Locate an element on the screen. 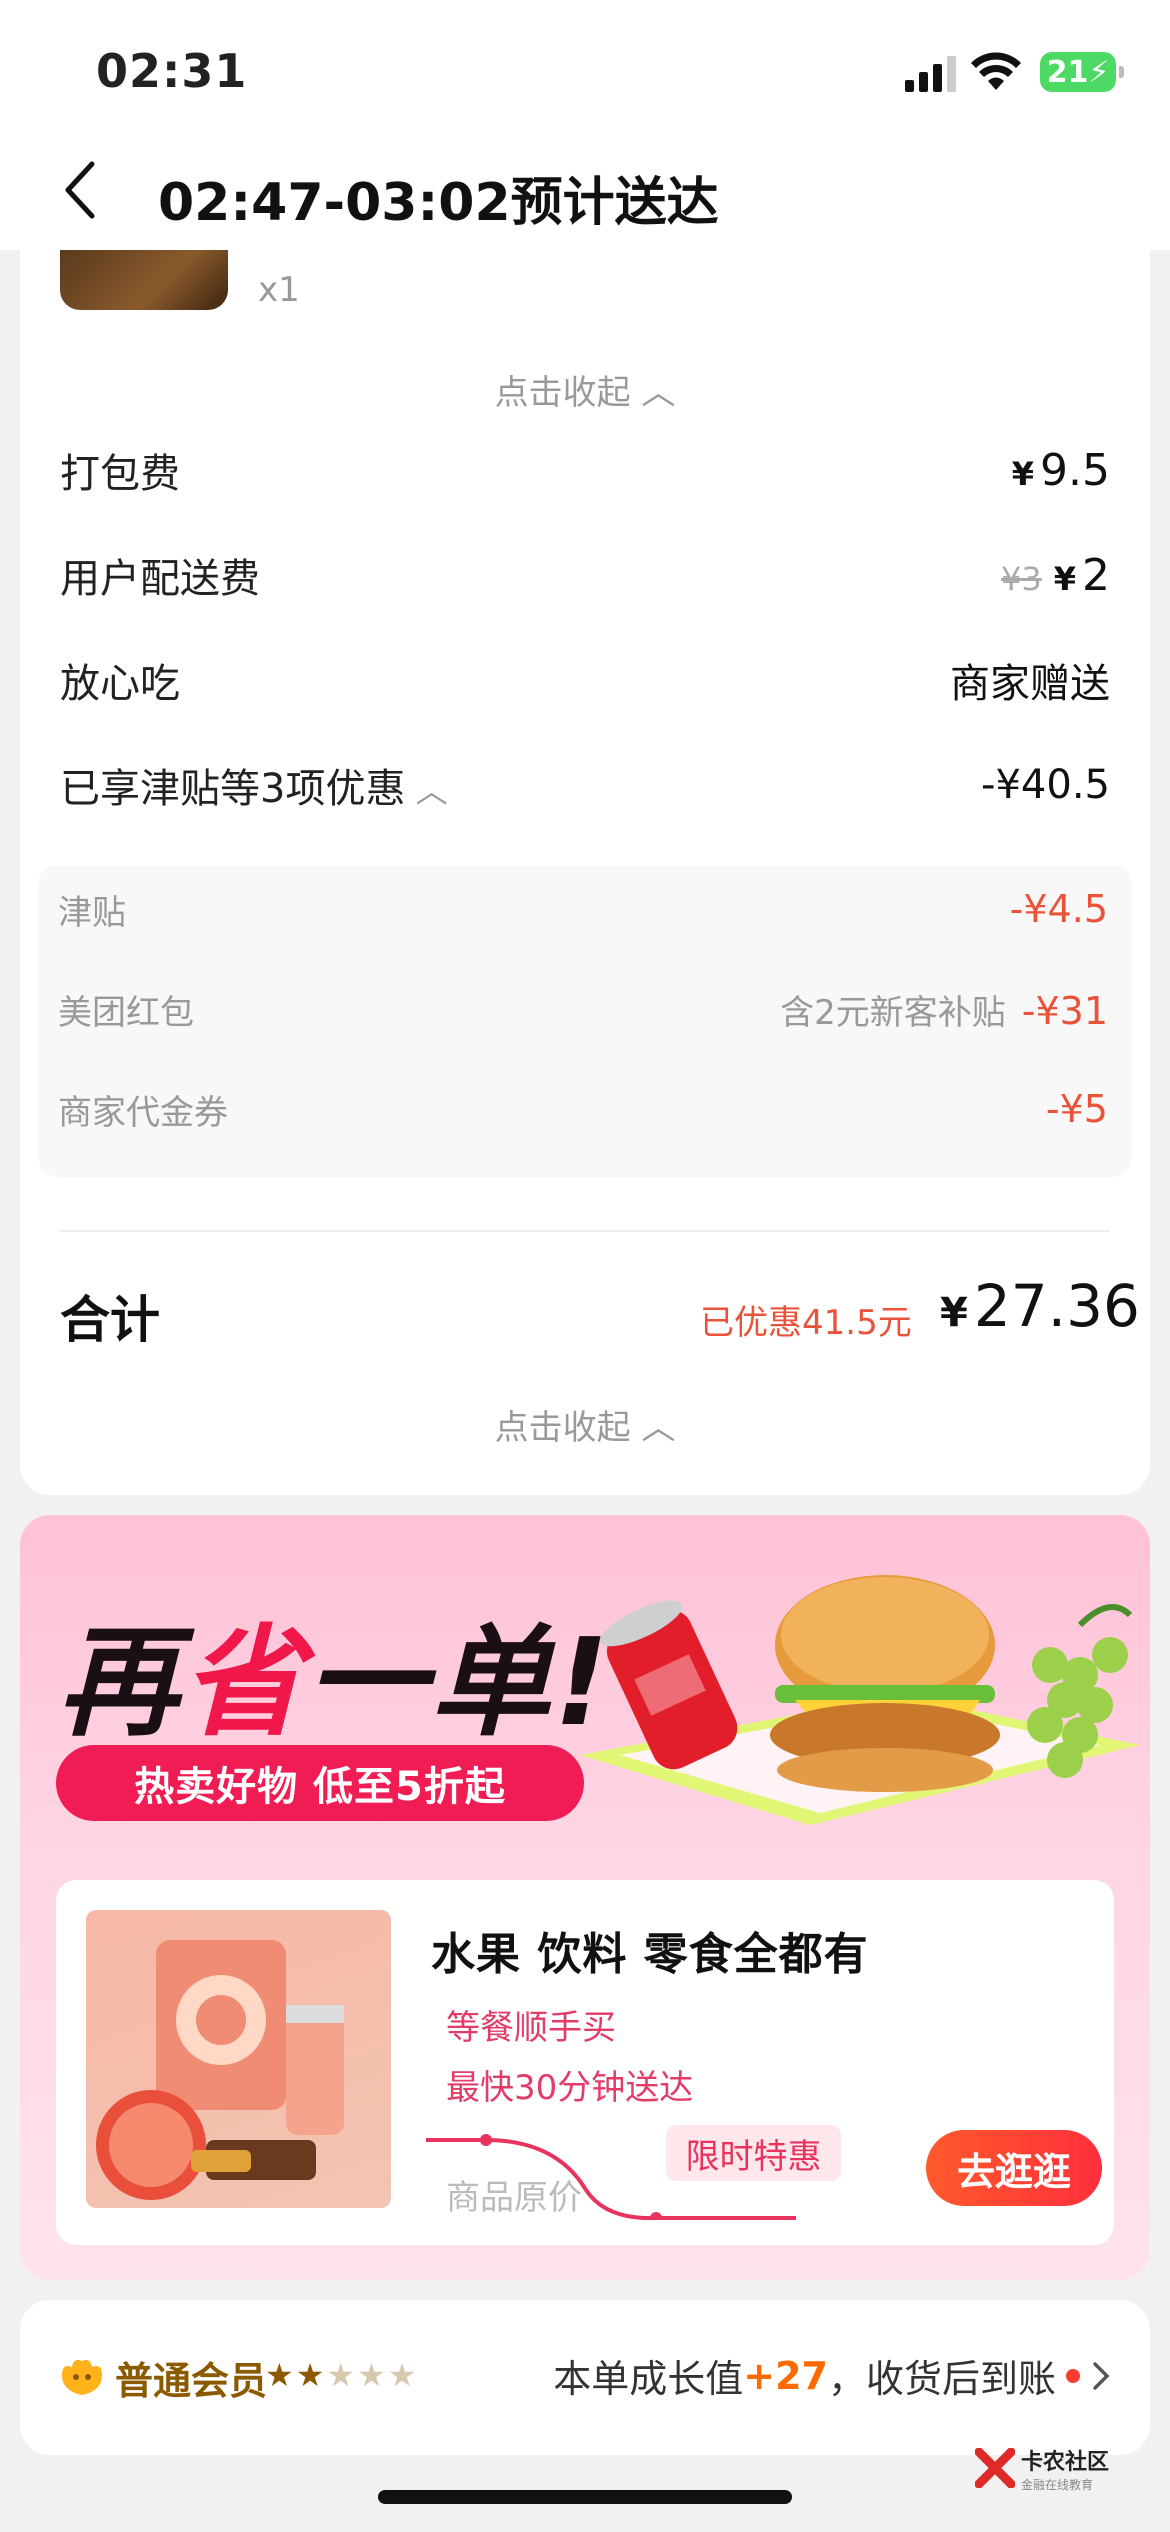 The image size is (1170, 2532). go-shopping-button: 去逛逛 is located at coordinates (1014, 2168).